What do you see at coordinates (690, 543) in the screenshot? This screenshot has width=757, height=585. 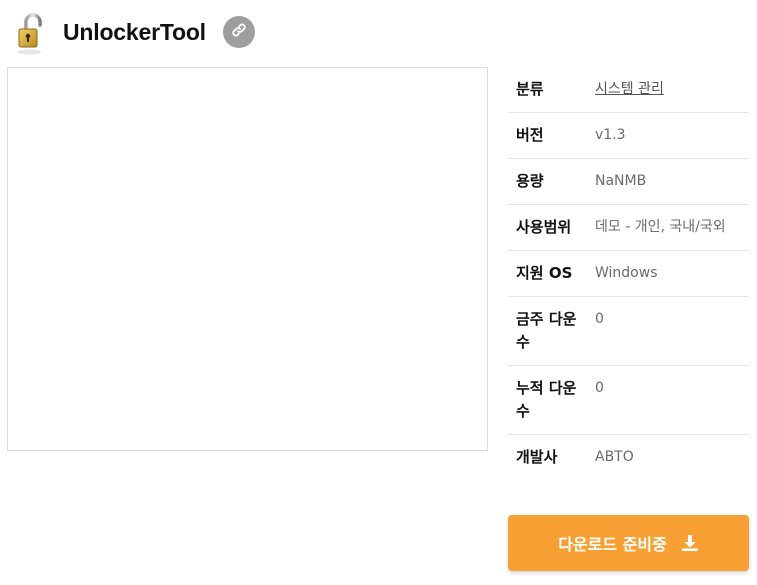 I see `download-icon` at bounding box center [690, 543].